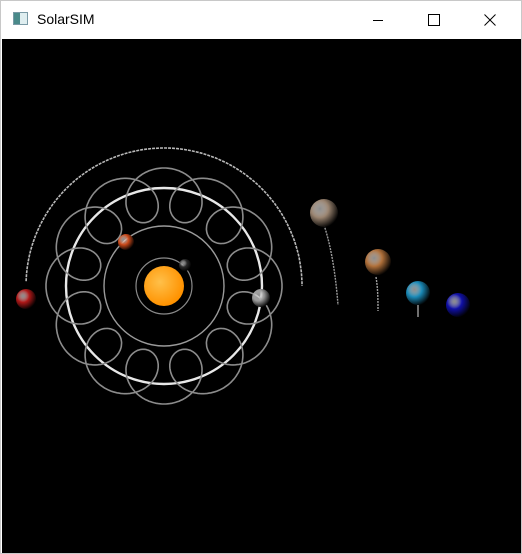  I want to click on planet-8-planet-icon, so click(458, 305).